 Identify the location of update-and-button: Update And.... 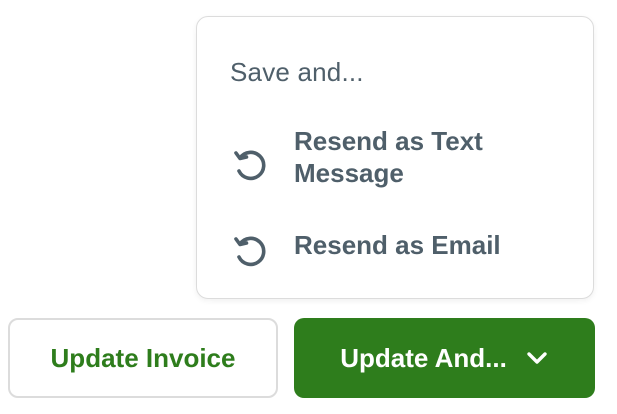
(444, 358).